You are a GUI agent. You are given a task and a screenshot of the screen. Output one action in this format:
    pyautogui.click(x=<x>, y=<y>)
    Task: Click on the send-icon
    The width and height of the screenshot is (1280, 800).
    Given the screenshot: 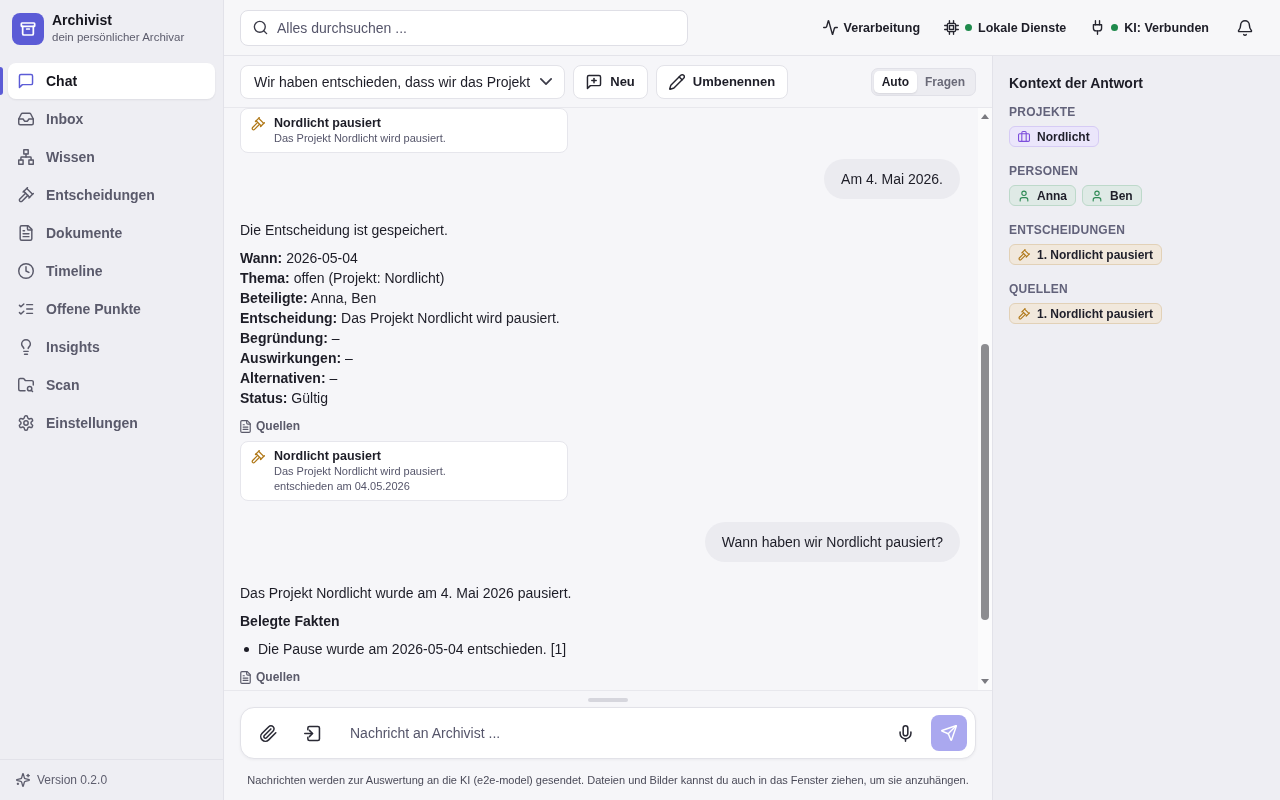 What is the action you would take?
    pyautogui.click(x=949, y=733)
    